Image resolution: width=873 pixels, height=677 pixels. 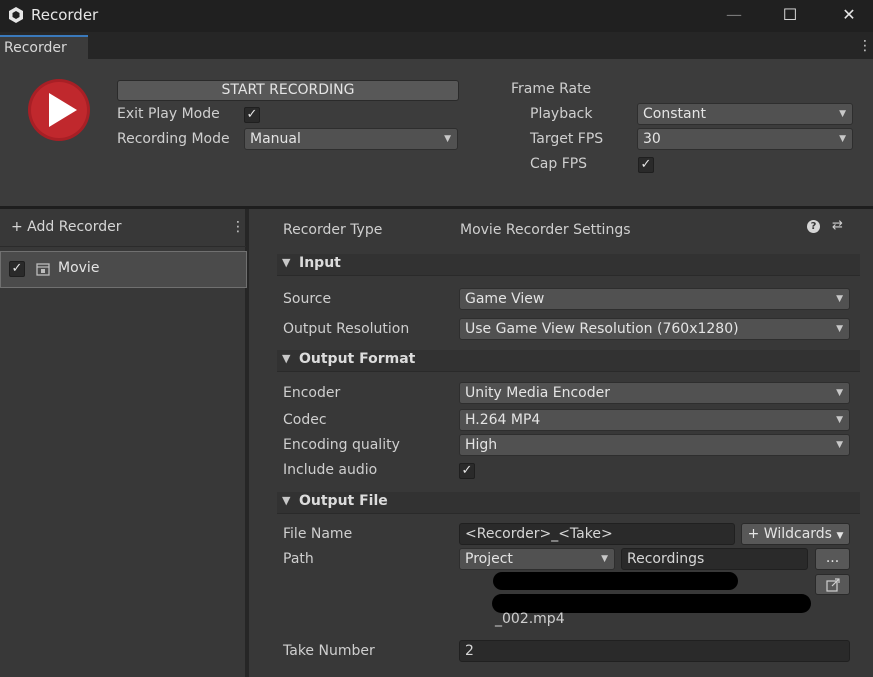 What do you see at coordinates (654, 299) in the screenshot?
I see `source-dropdown: Game View ▼` at bounding box center [654, 299].